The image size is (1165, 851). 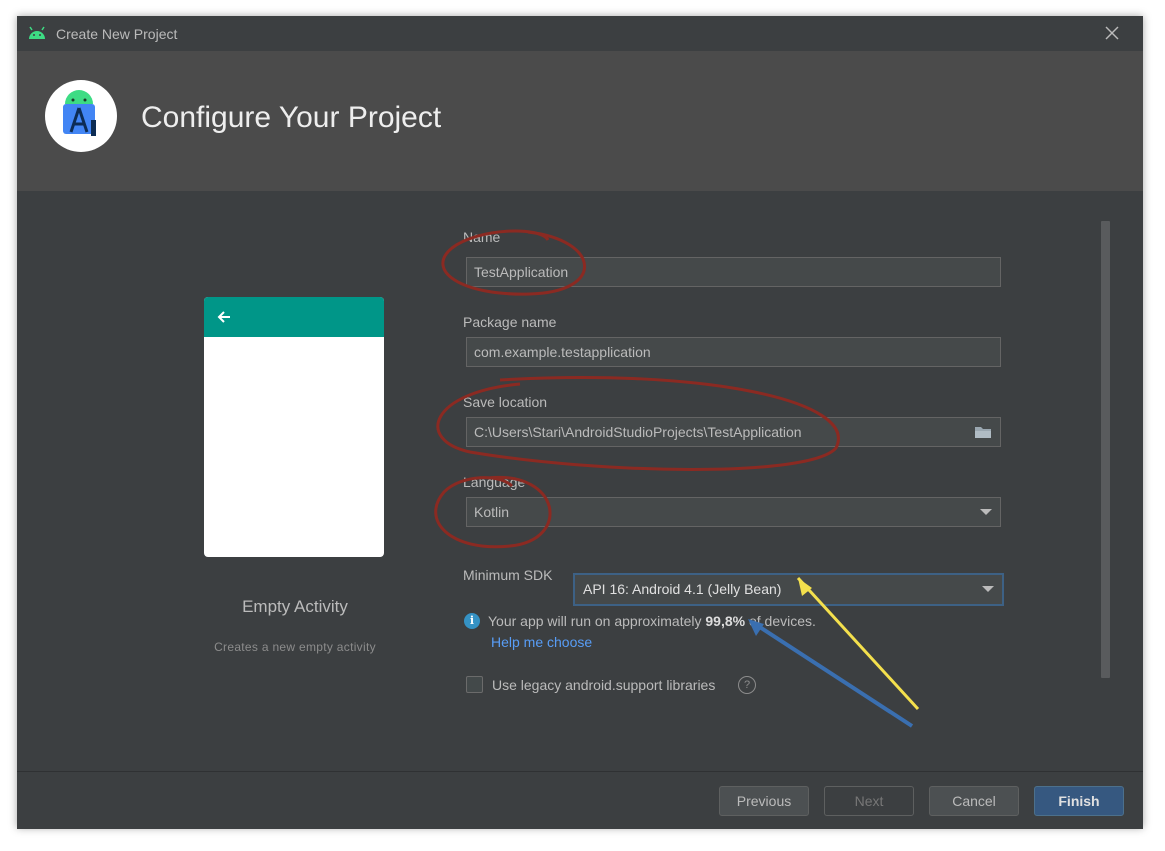 What do you see at coordinates (780, 621) in the screenshot?
I see `coverage-suffix: of devices.` at bounding box center [780, 621].